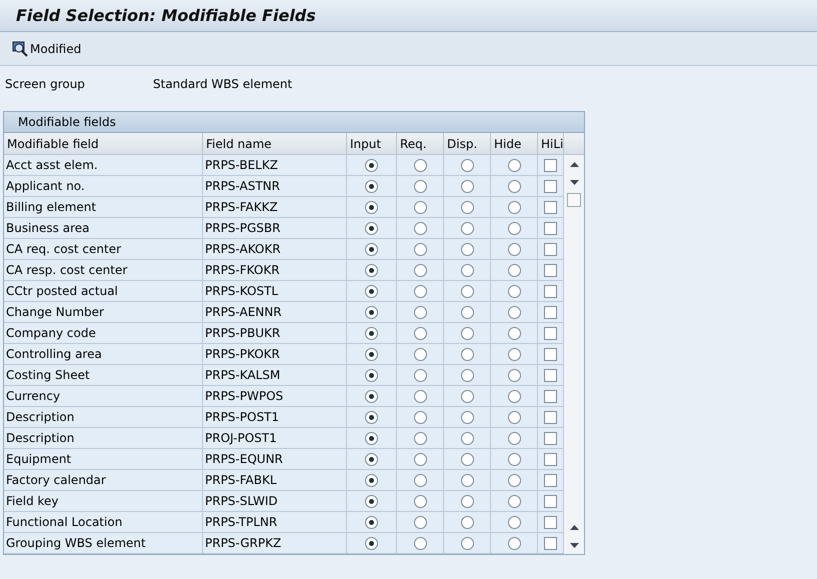 This screenshot has height=579, width=817. Describe the element at coordinates (372, 144) in the screenshot. I see `column-header: Input` at that location.